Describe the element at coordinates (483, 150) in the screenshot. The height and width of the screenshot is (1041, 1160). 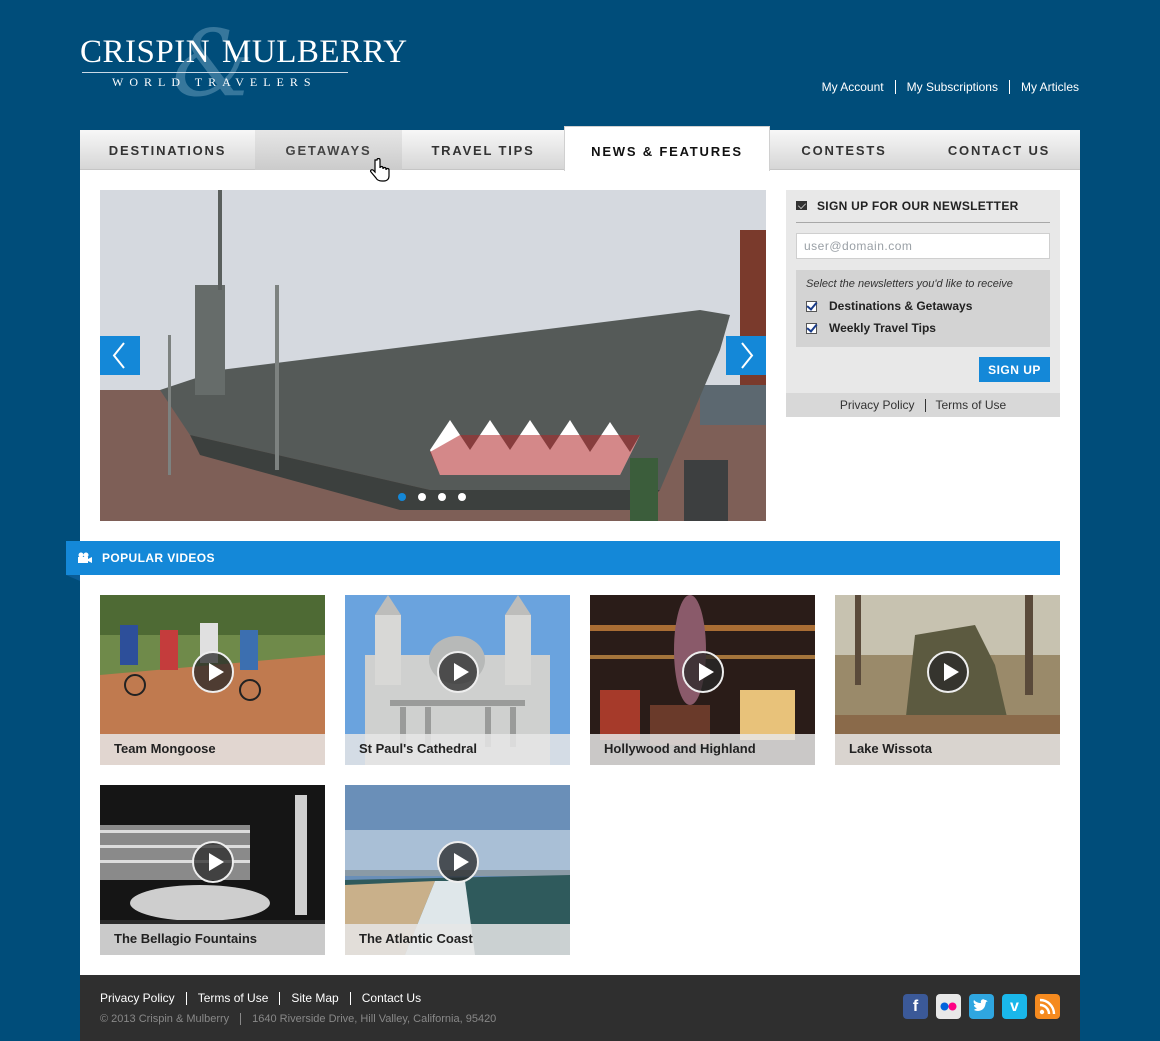
I see `tab-travel-tips: TRAVEL TIPS` at that location.